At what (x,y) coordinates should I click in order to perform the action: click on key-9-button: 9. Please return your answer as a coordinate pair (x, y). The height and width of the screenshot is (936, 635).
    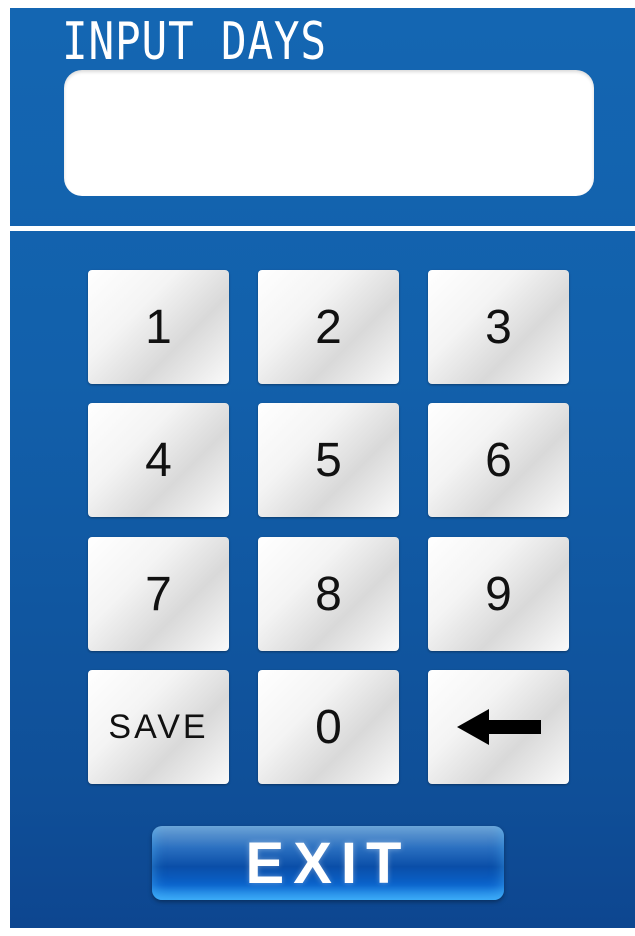
    Looking at the image, I should click on (498, 594).